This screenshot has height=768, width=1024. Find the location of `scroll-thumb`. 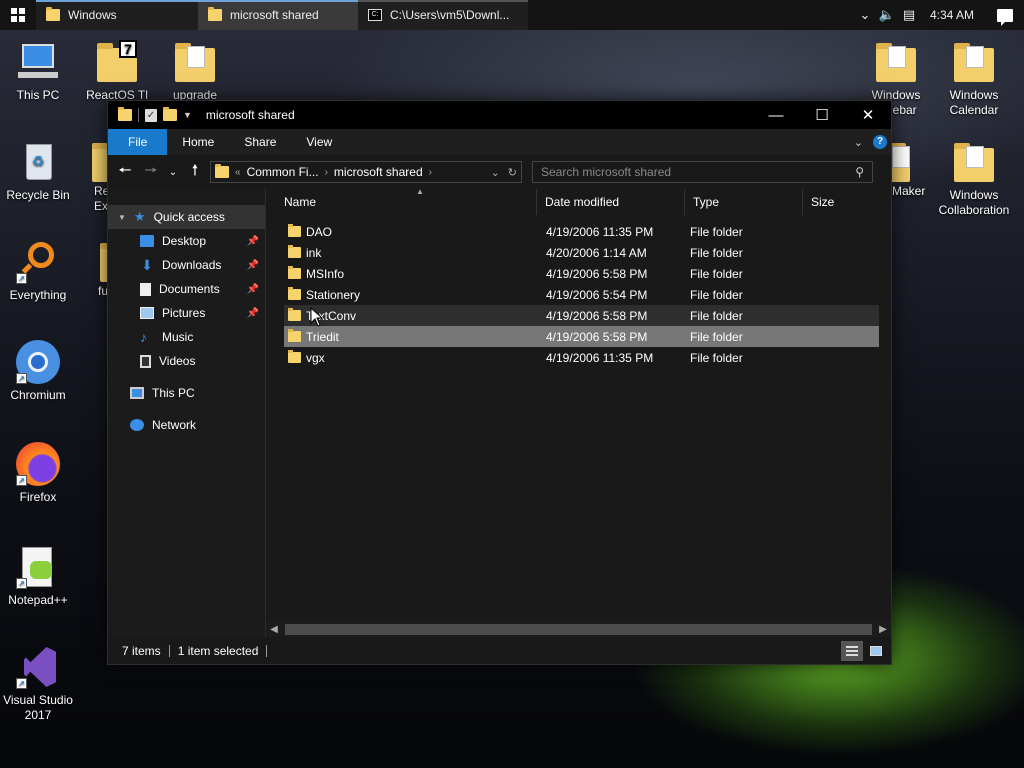

scroll-thumb is located at coordinates (578, 629).